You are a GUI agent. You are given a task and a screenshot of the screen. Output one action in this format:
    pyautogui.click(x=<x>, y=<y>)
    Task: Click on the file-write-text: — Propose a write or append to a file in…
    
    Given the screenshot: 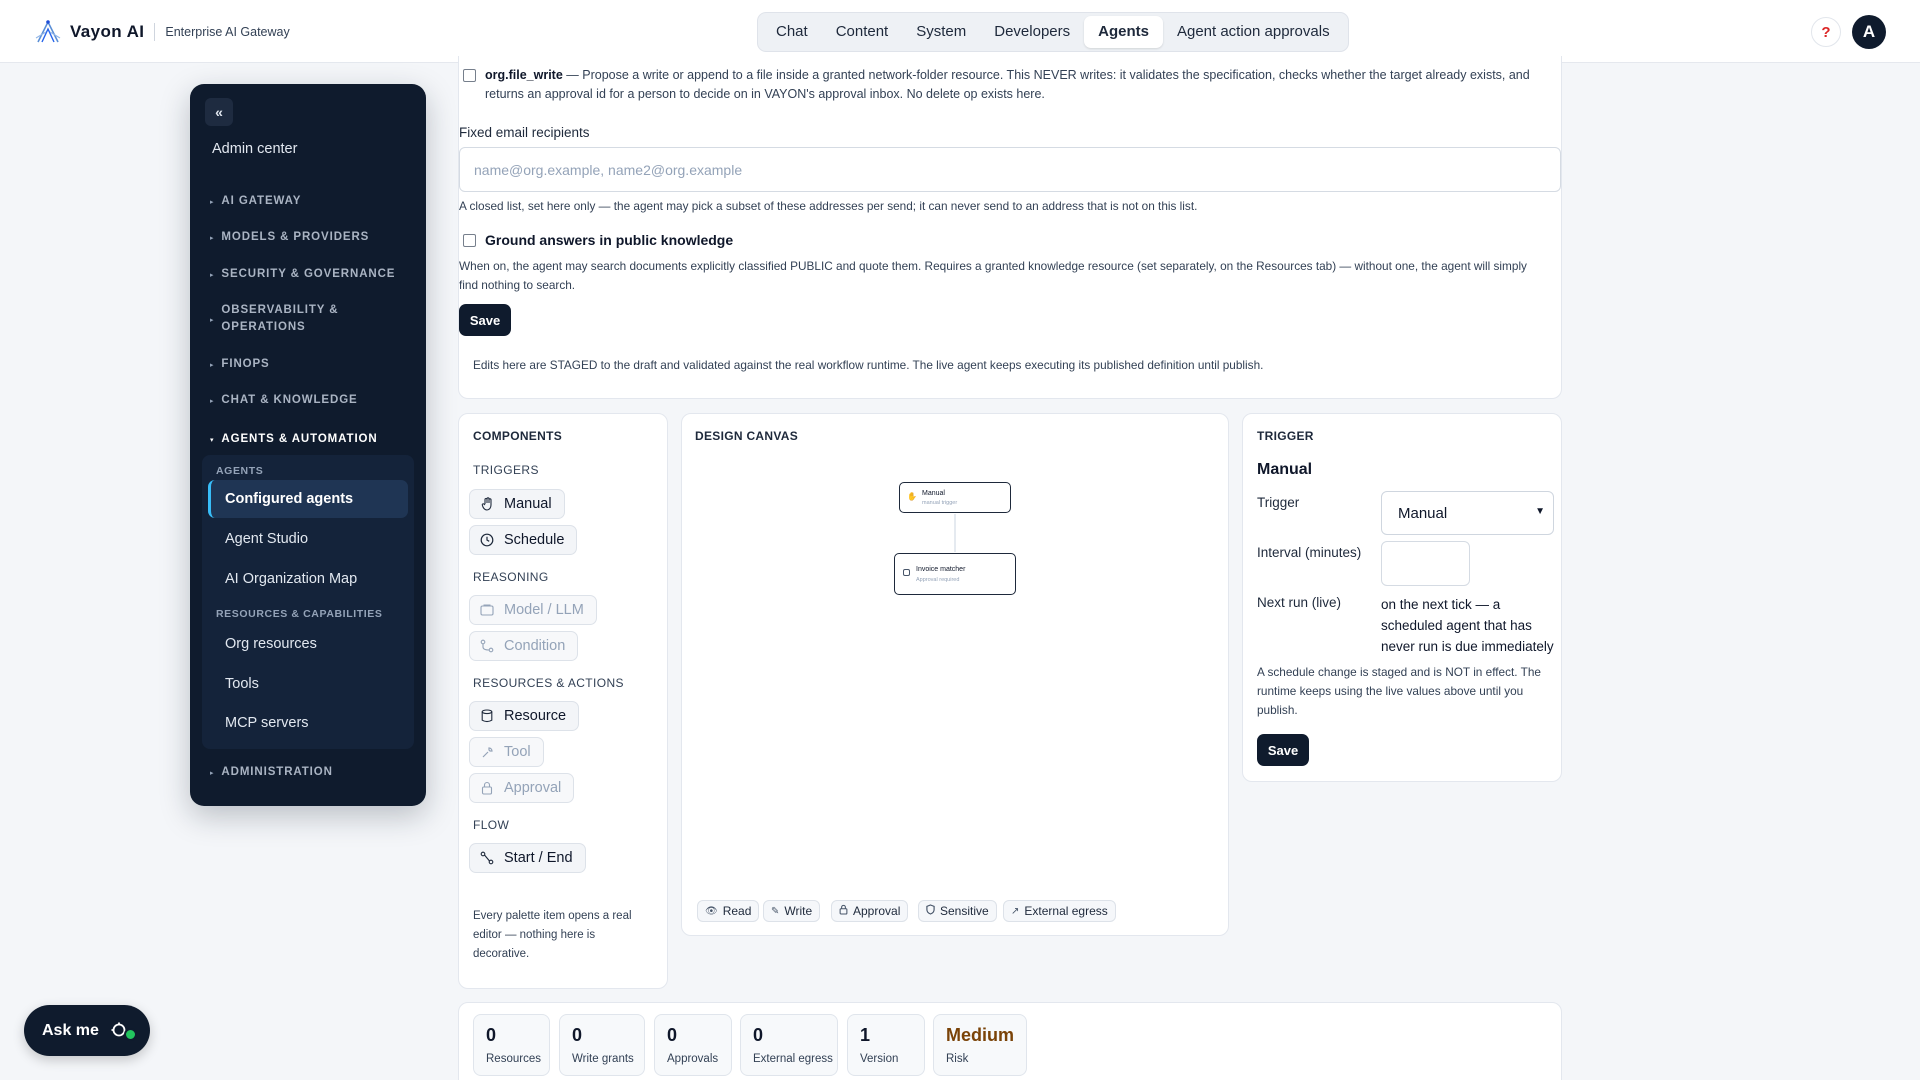 What is the action you would take?
    pyautogui.click(x=1007, y=84)
    